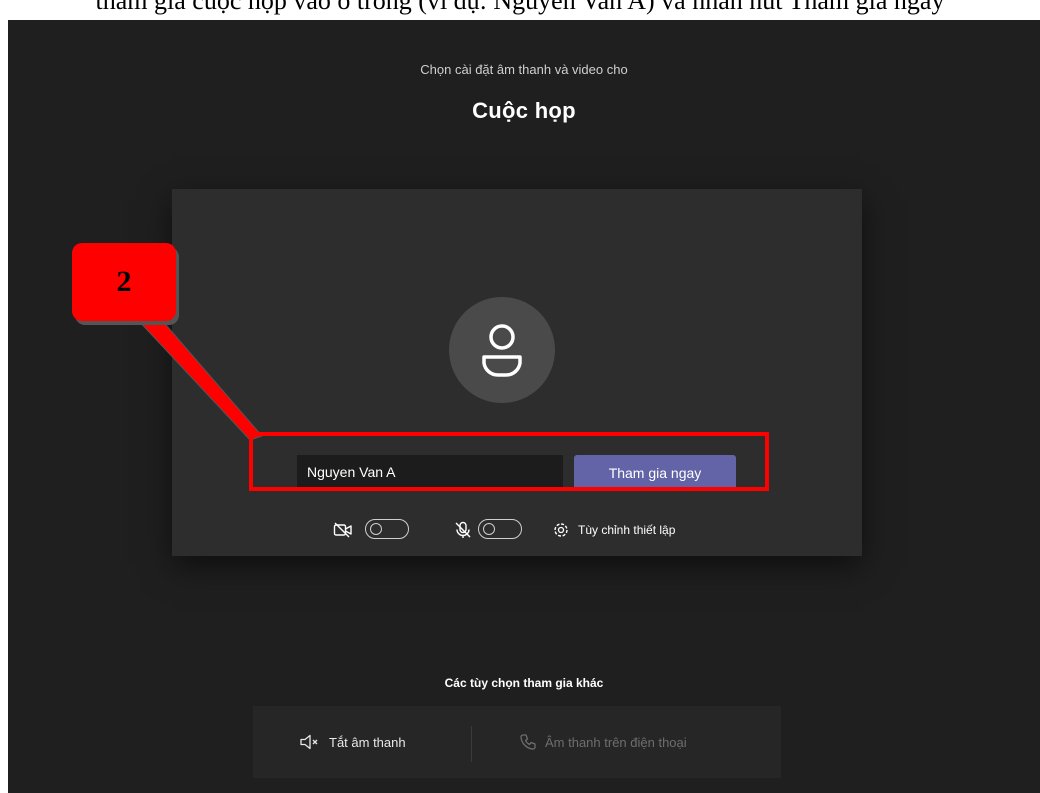 This screenshot has height=793, width=1040. I want to click on highlight-rectangle, so click(509, 461).